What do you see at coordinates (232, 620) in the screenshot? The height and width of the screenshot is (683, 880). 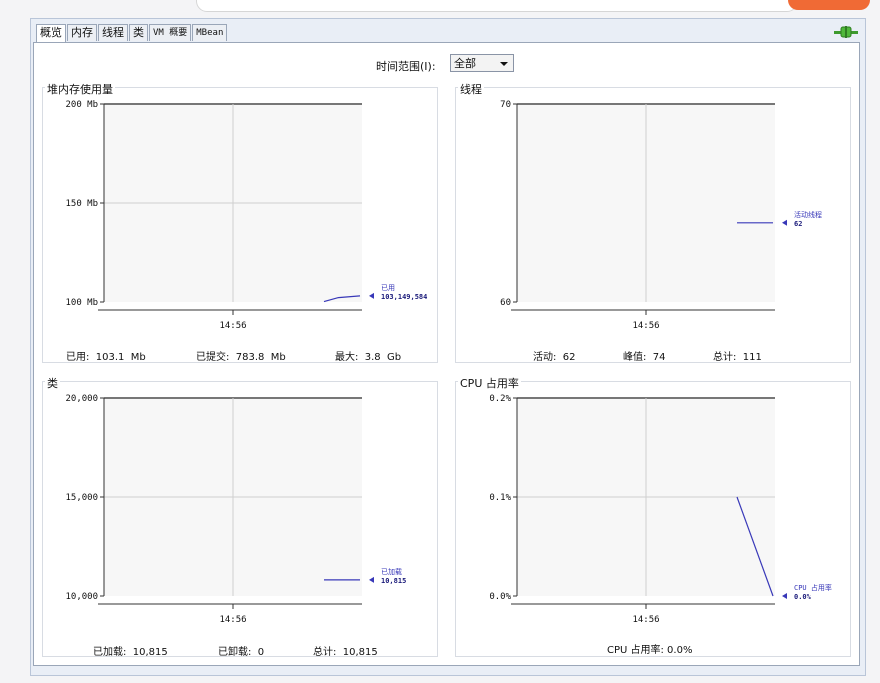 I see `classes-xtick-label: 14:56` at bounding box center [232, 620].